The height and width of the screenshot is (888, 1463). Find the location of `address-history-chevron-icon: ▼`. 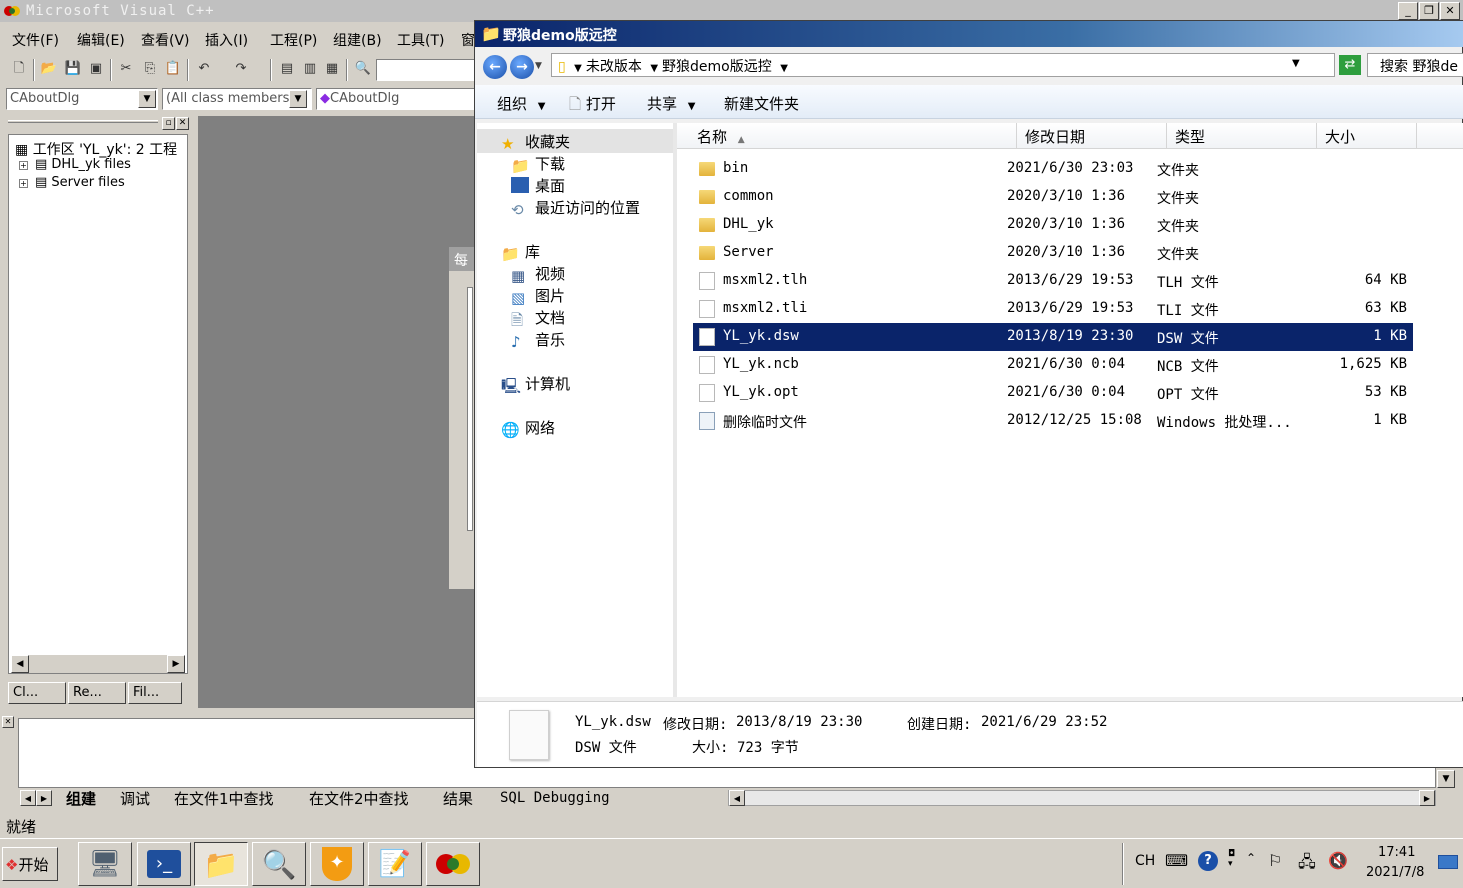

address-history-chevron-icon: ▼ is located at coordinates (1296, 63).